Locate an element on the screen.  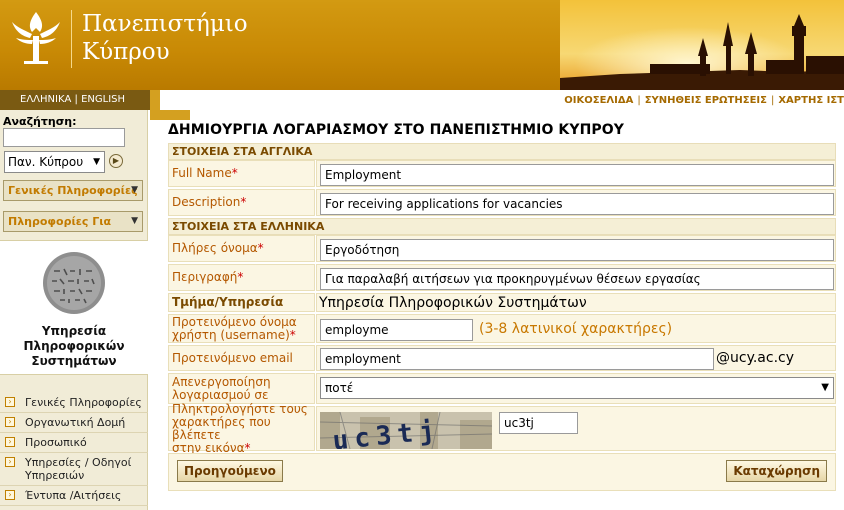
lang-greek-link: ΕΛΛΗΝΙΚΑ is located at coordinates (45, 99).